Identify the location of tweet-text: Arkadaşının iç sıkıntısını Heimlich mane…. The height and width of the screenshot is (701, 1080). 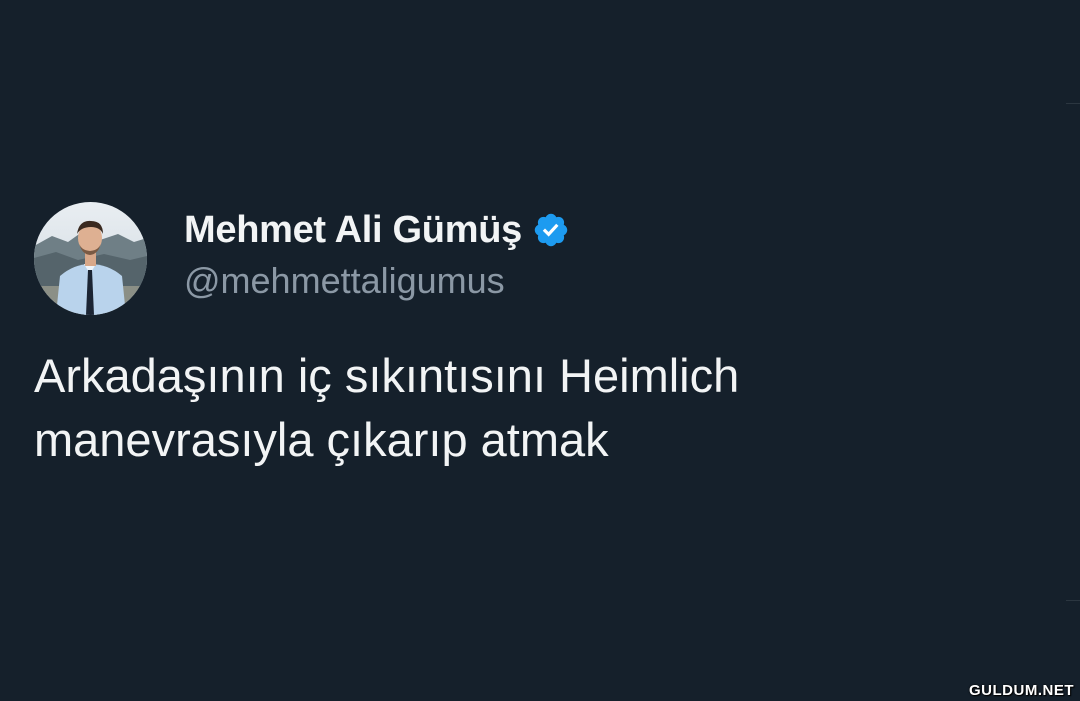
(387, 407).